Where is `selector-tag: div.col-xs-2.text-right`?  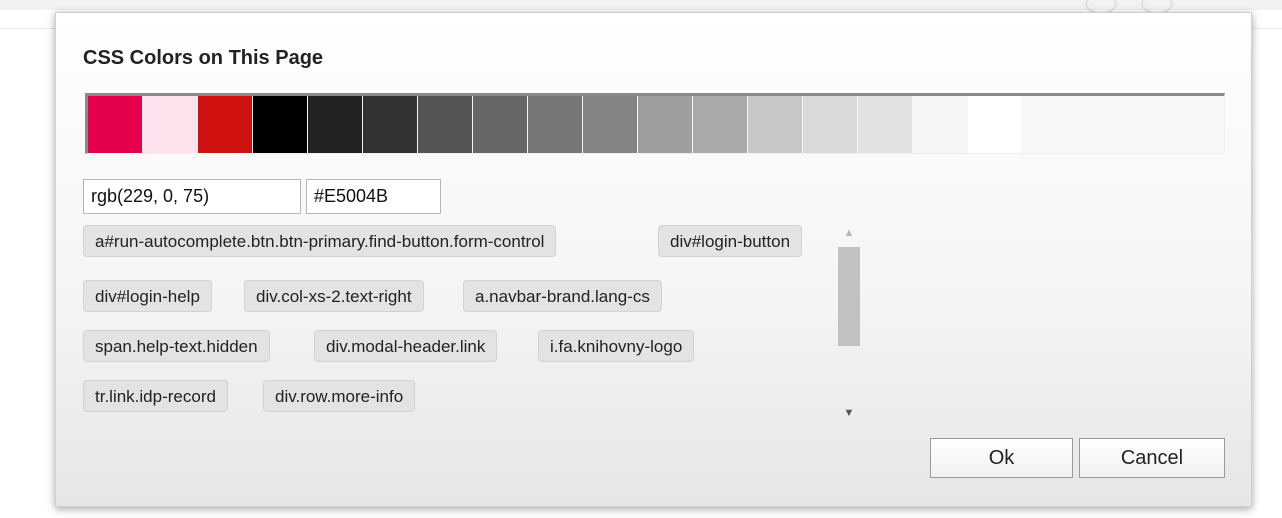
selector-tag: div.col-xs-2.text-right is located at coordinates (334, 296).